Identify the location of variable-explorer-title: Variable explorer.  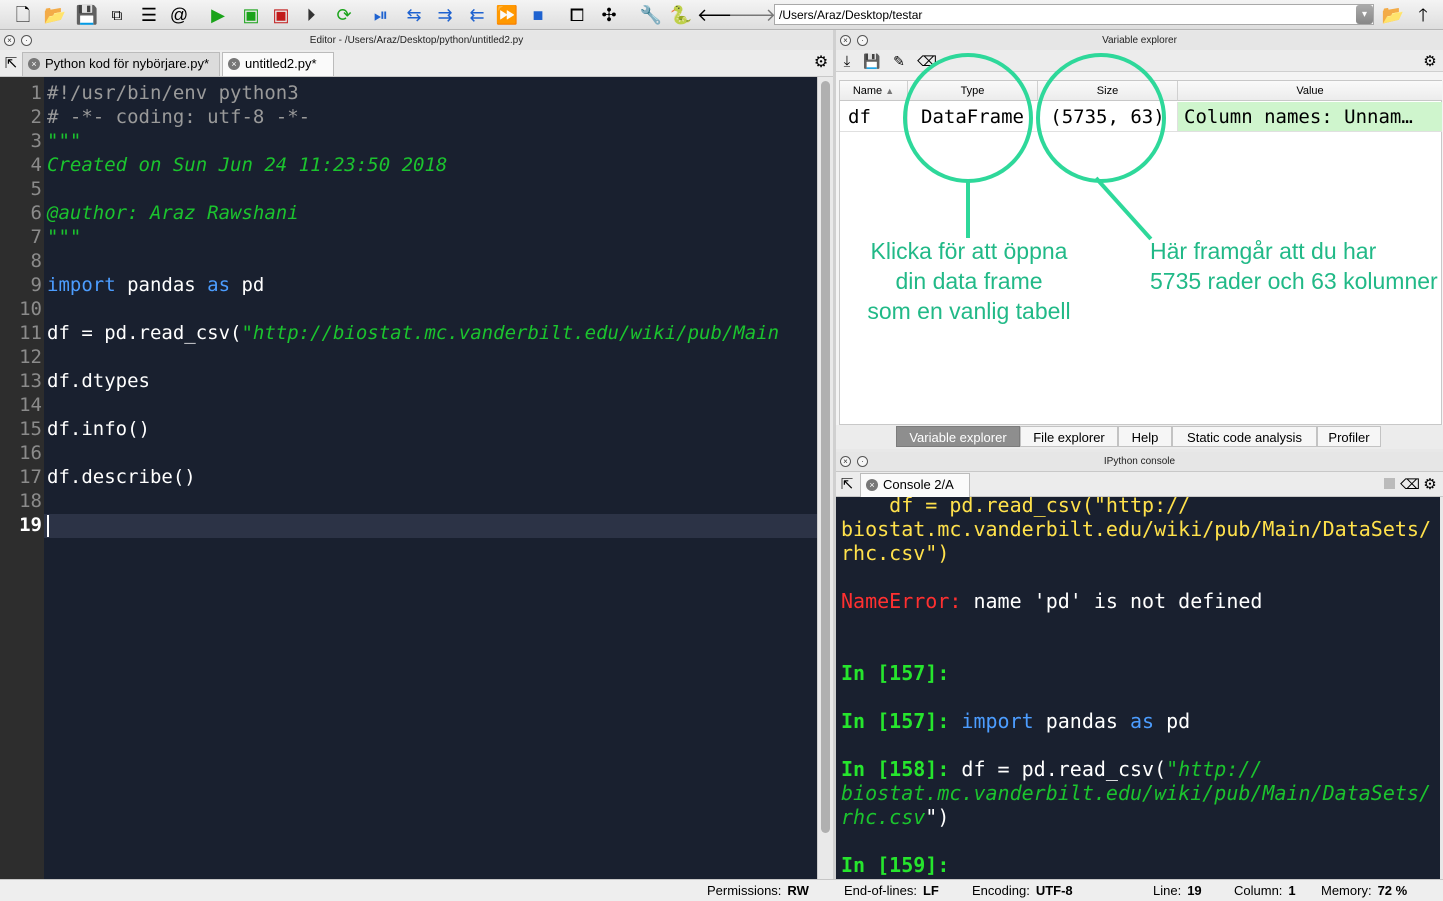
(1139, 40).